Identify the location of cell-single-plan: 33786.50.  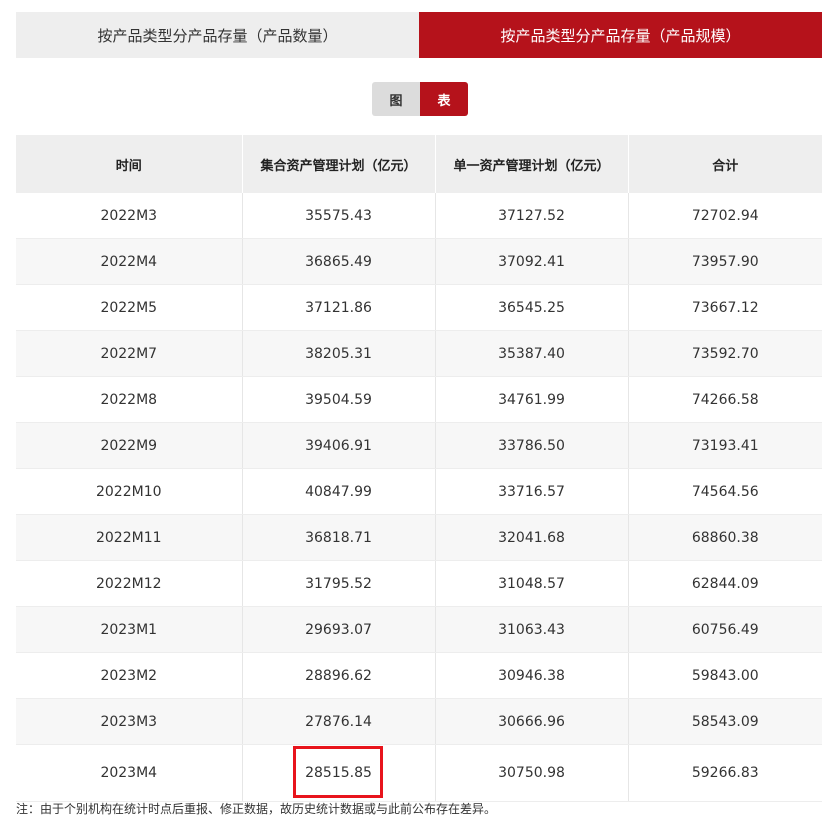
(532, 445).